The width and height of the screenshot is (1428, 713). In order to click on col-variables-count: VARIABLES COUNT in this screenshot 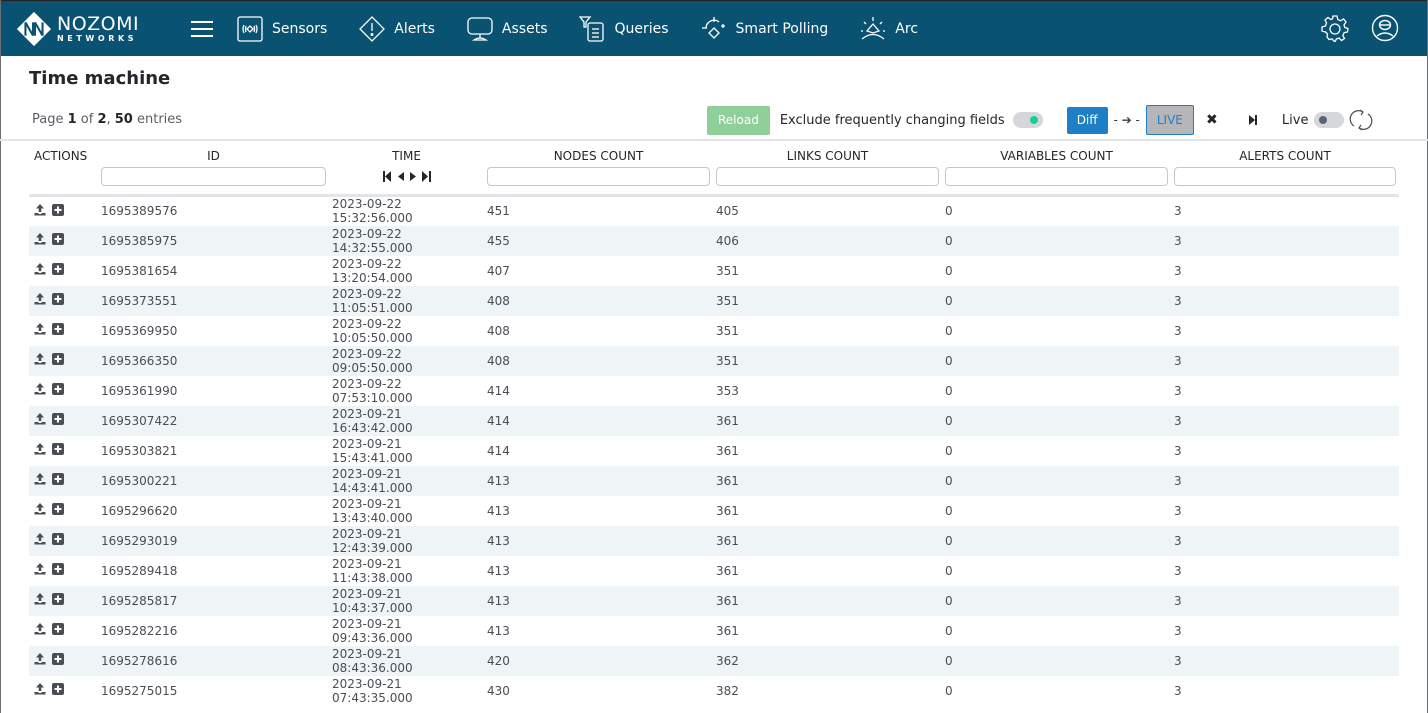, I will do `click(1056, 156)`.